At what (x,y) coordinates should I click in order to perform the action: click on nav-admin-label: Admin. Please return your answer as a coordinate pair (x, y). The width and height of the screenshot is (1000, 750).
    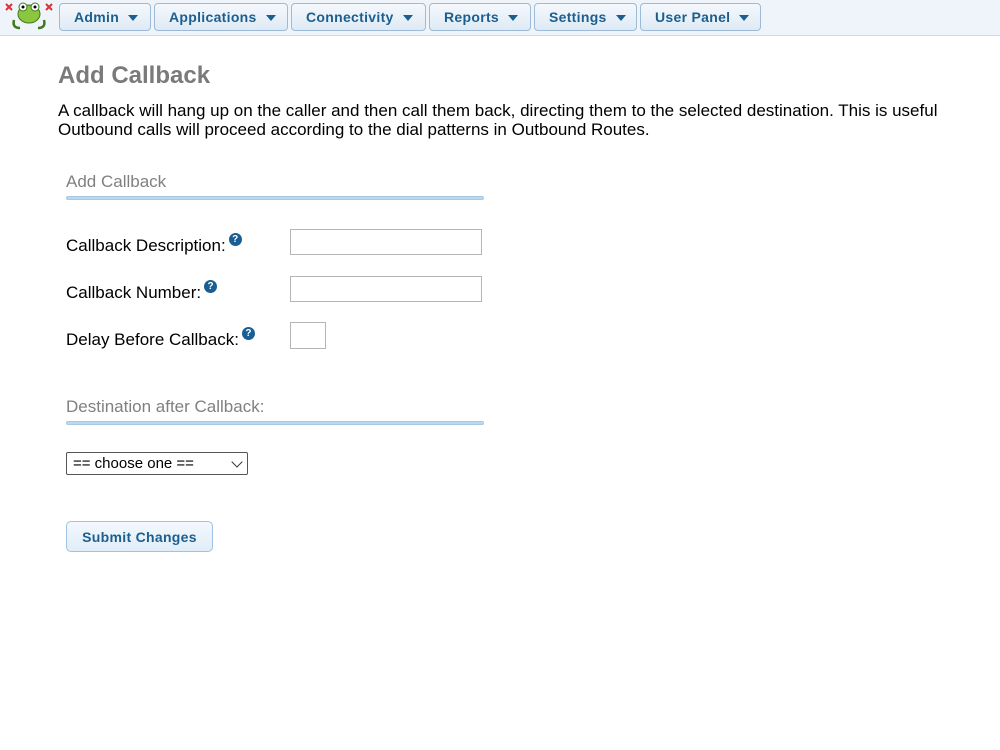
    Looking at the image, I should click on (97, 17).